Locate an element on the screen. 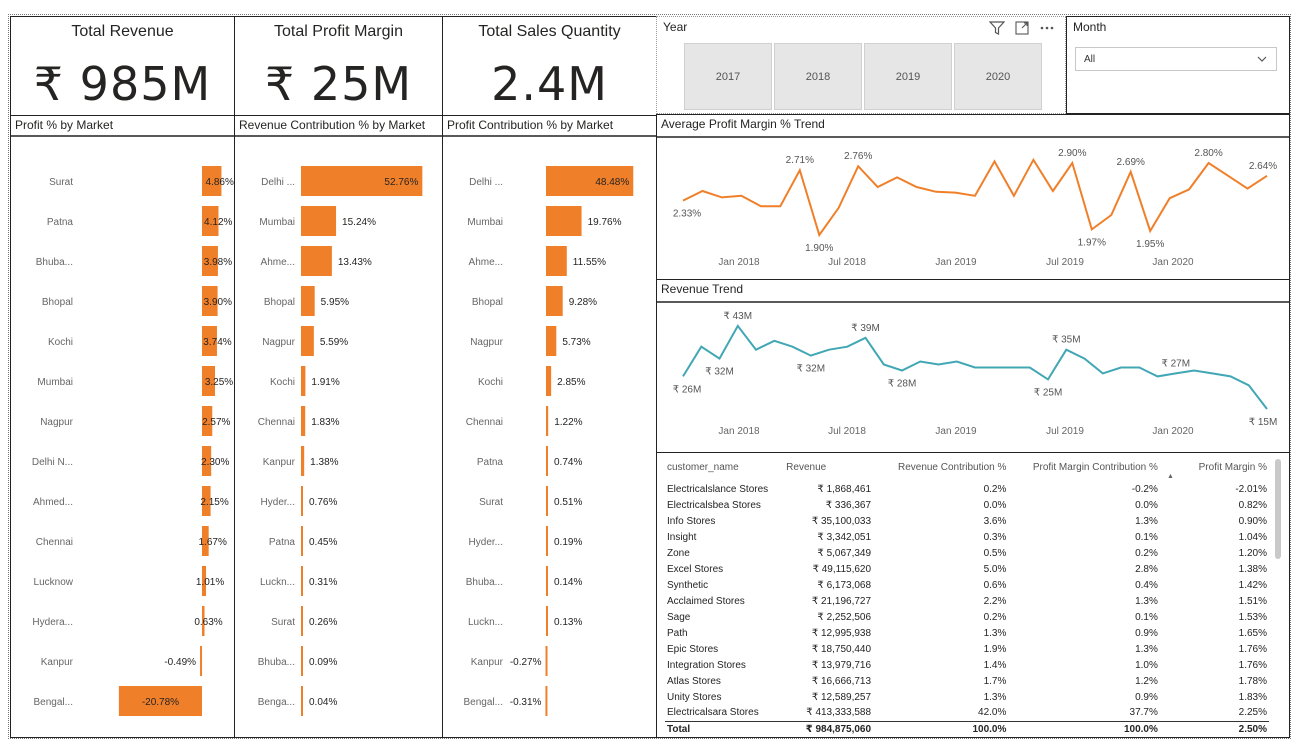 The image size is (1306, 745). table-cell: 0.82% is located at coordinates (1252, 505).